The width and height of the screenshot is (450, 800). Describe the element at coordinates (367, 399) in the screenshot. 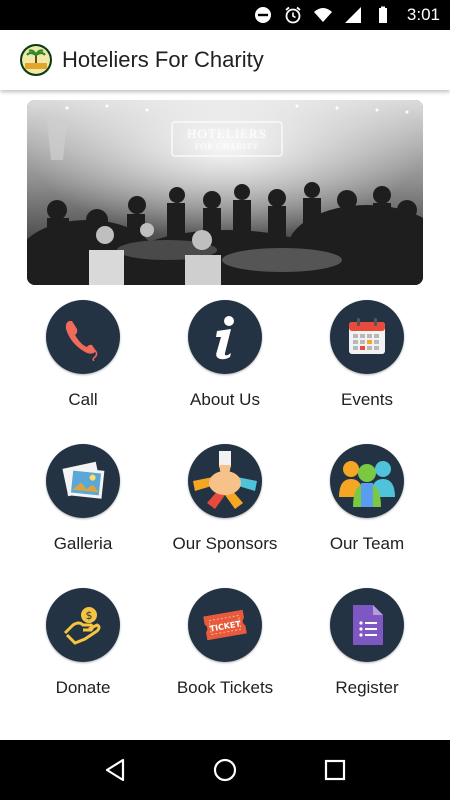

I see `events-label: Events` at that location.